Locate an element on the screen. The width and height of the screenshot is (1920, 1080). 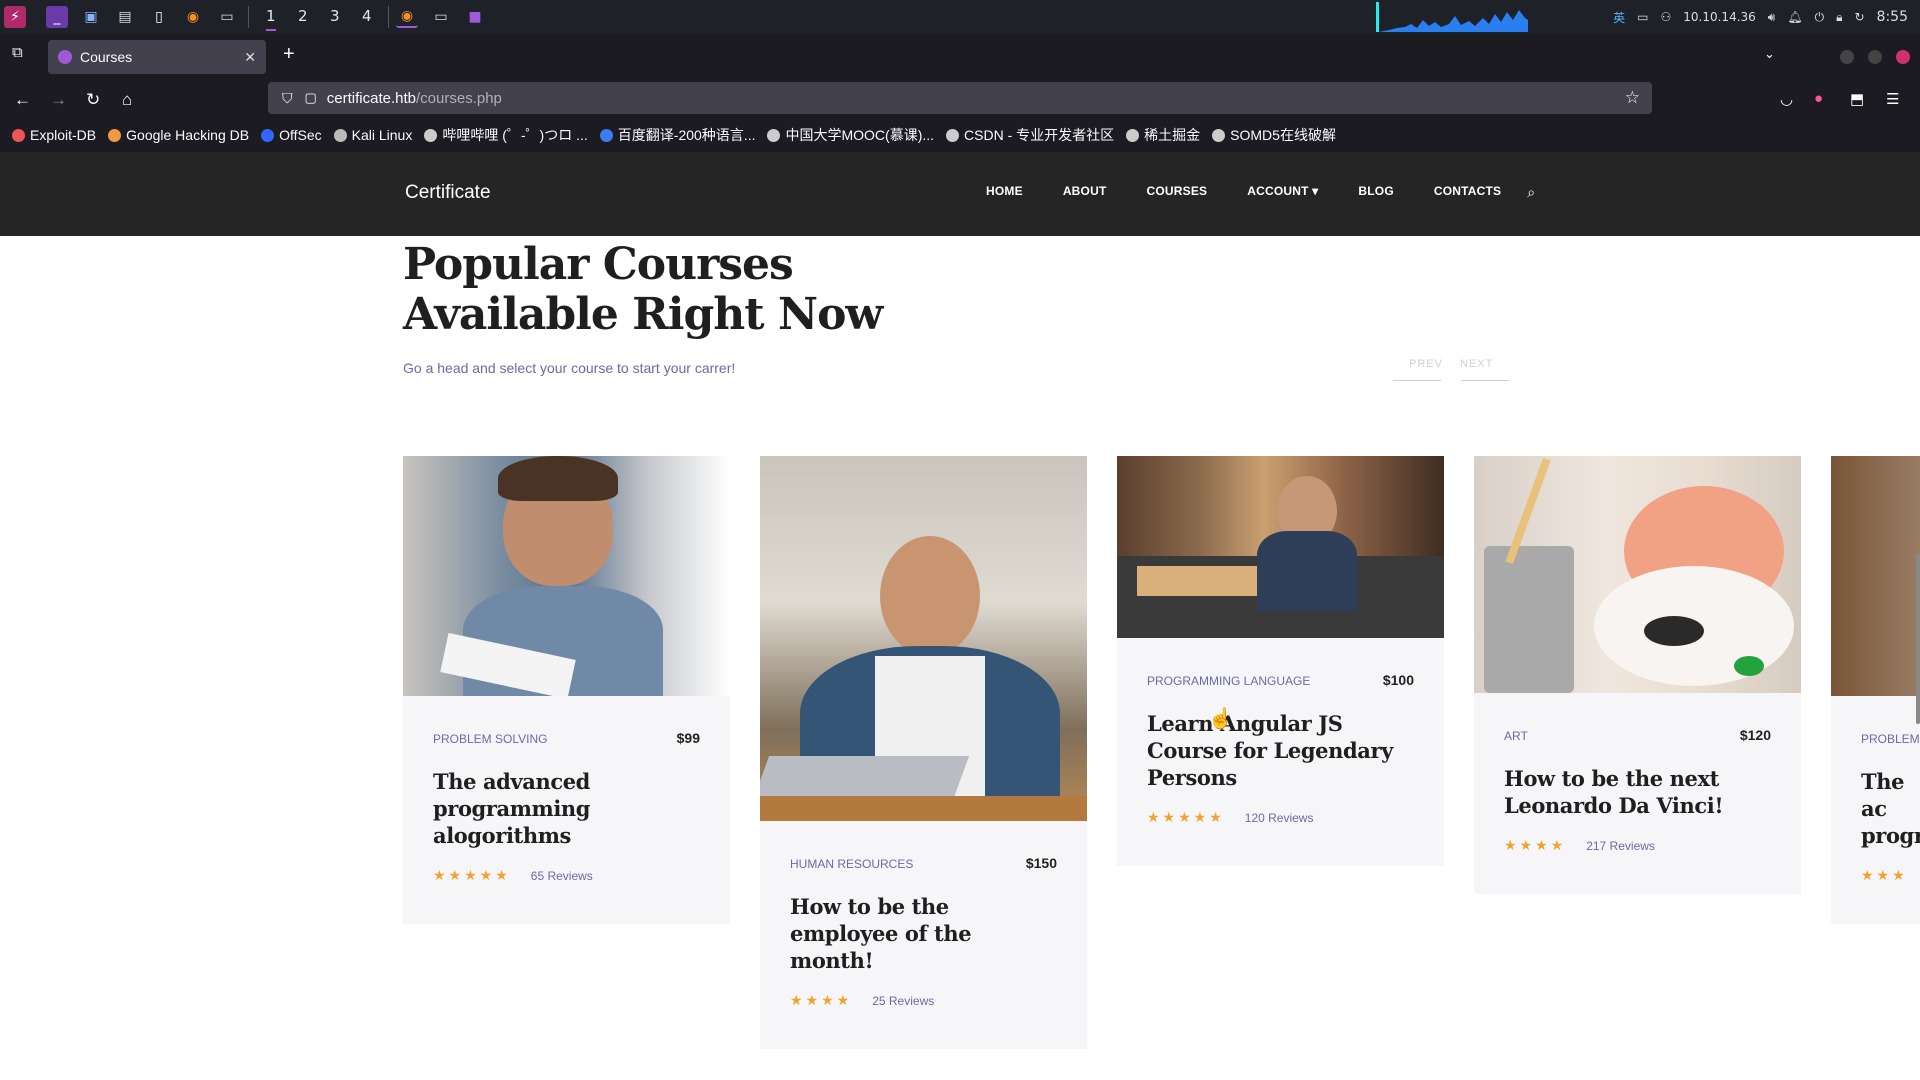
shell-launcher-icon: ▭ is located at coordinates (227, 17).